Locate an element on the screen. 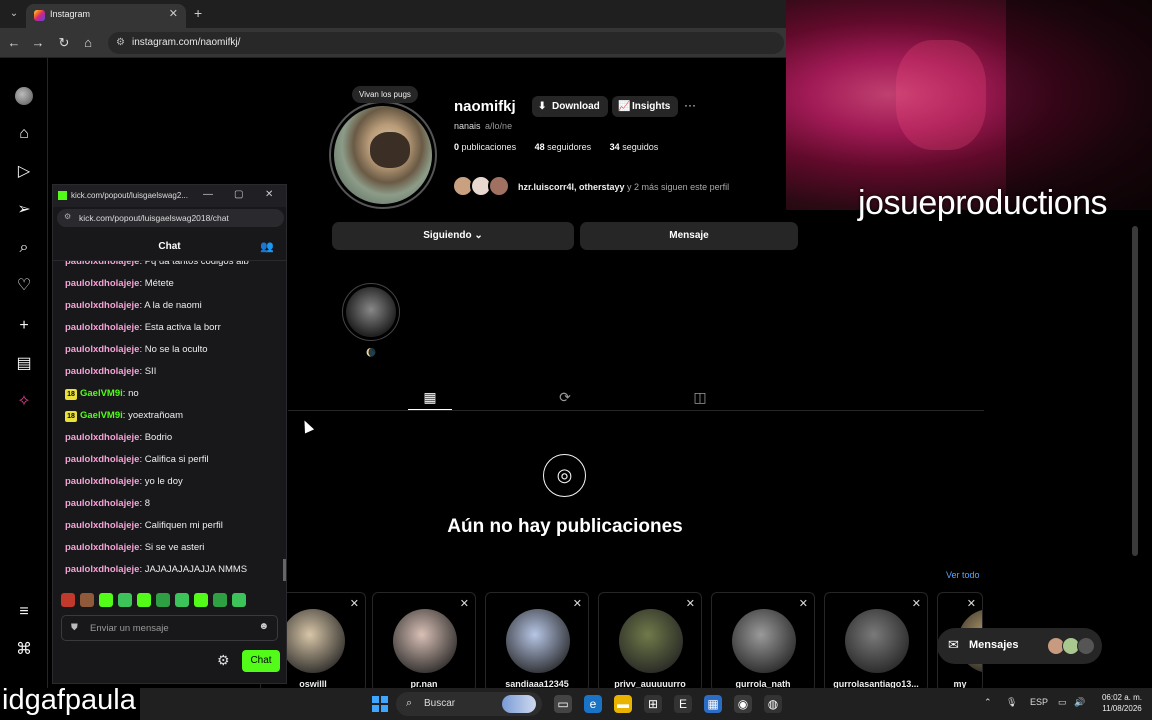  browser-tab-instagram: Instagram ✕ is located at coordinates (106, 16).